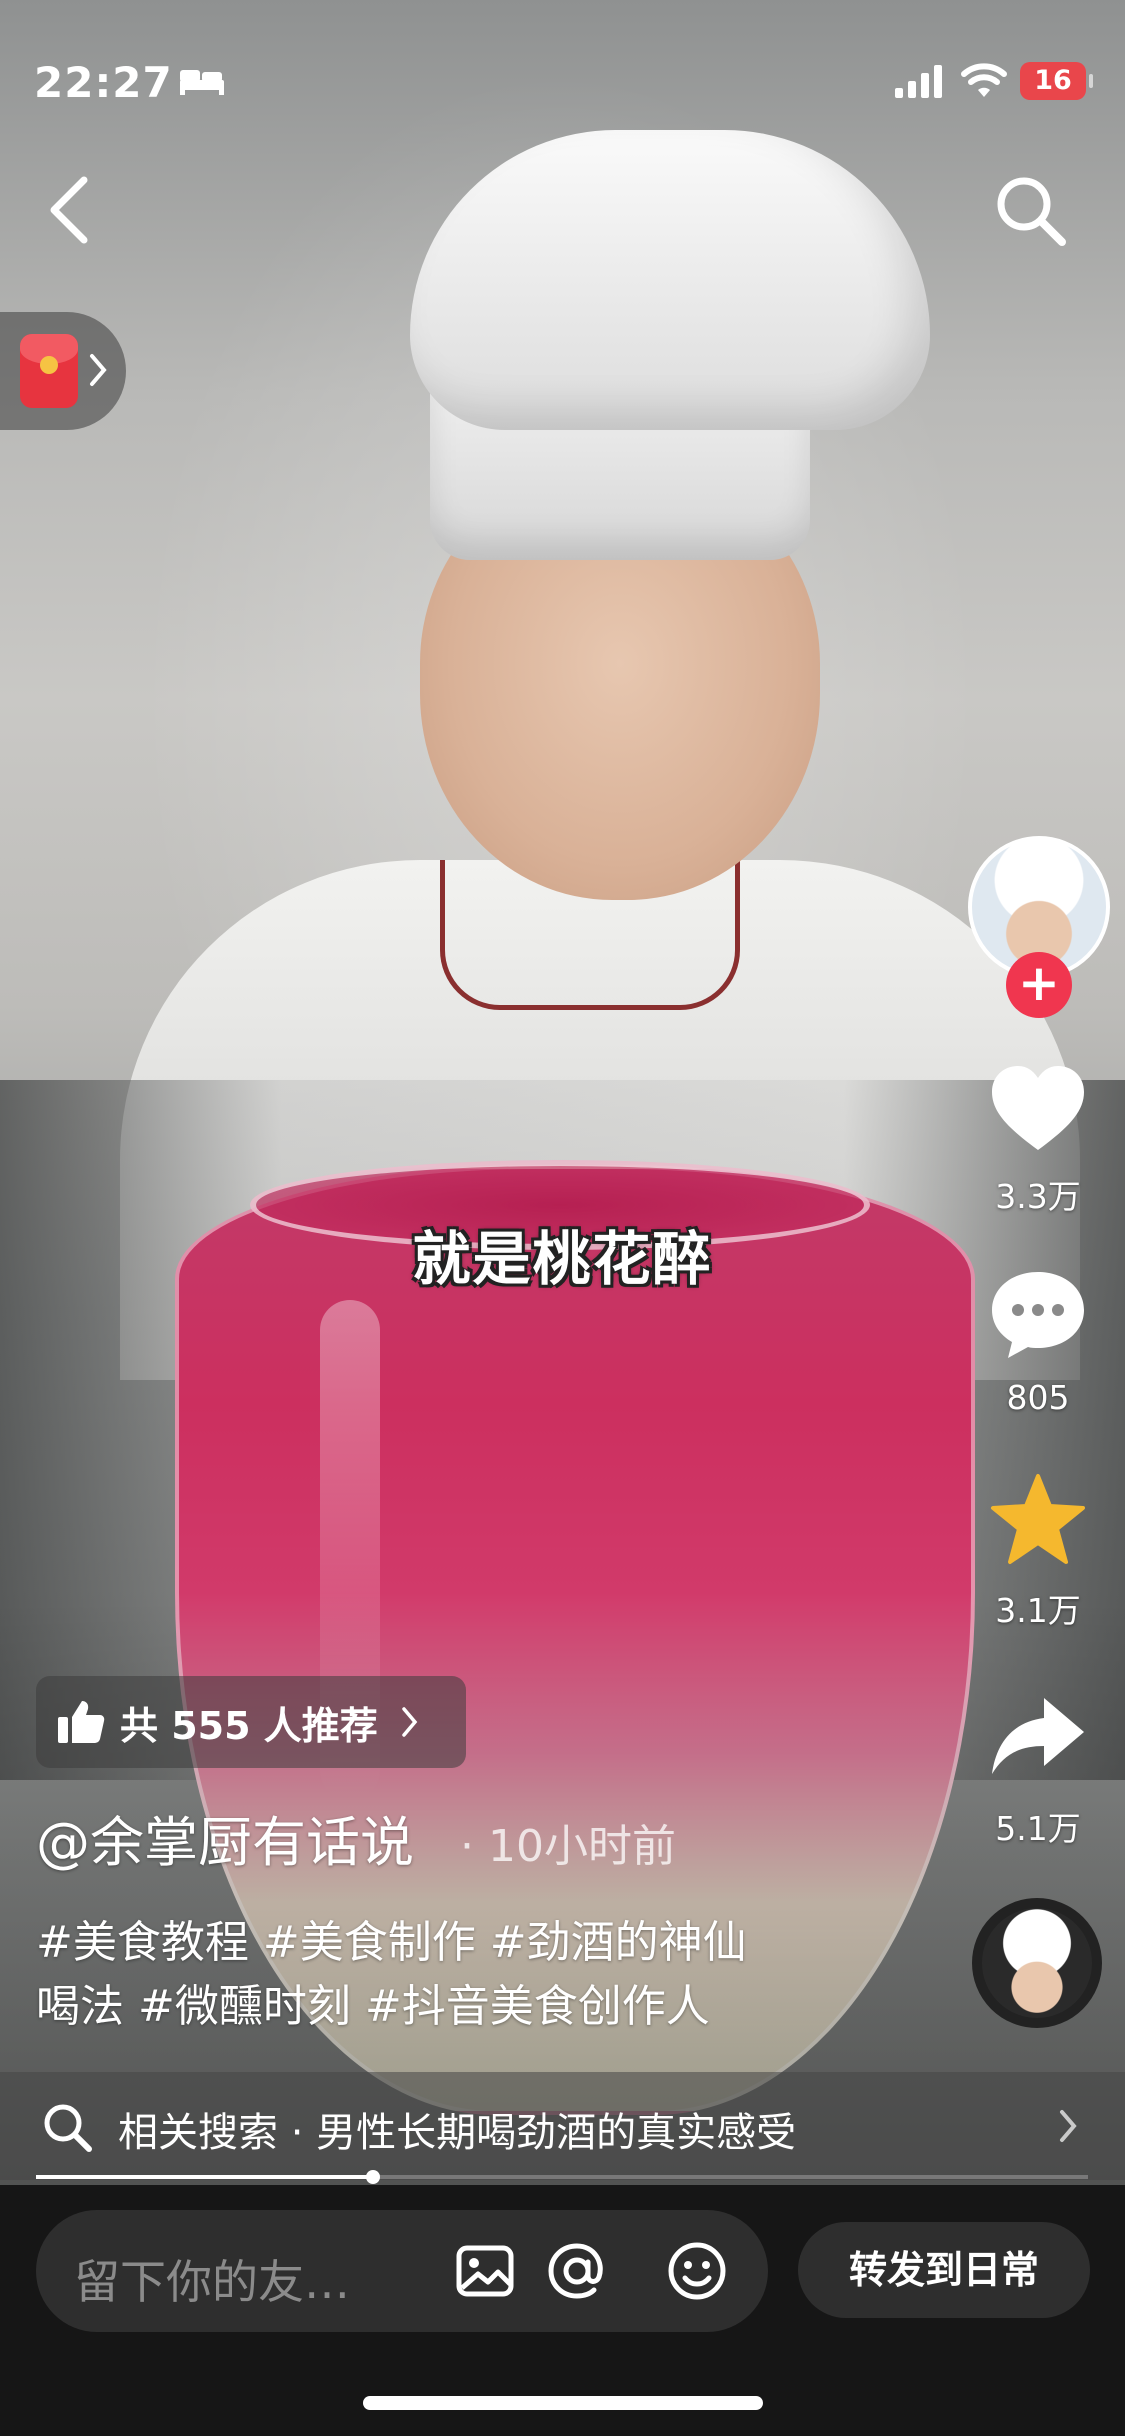  What do you see at coordinates (1037, 1963) in the screenshot?
I see `music-disc` at bounding box center [1037, 1963].